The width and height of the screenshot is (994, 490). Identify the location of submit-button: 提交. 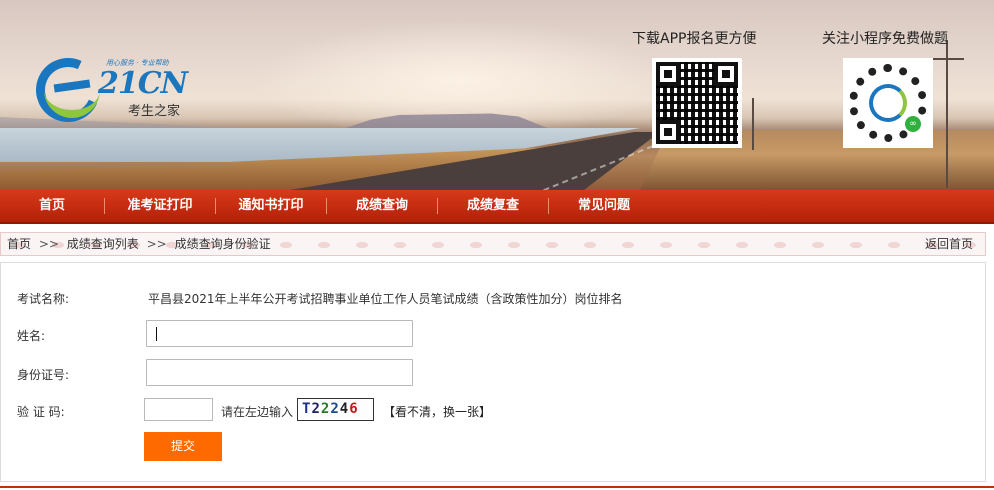
(183, 446).